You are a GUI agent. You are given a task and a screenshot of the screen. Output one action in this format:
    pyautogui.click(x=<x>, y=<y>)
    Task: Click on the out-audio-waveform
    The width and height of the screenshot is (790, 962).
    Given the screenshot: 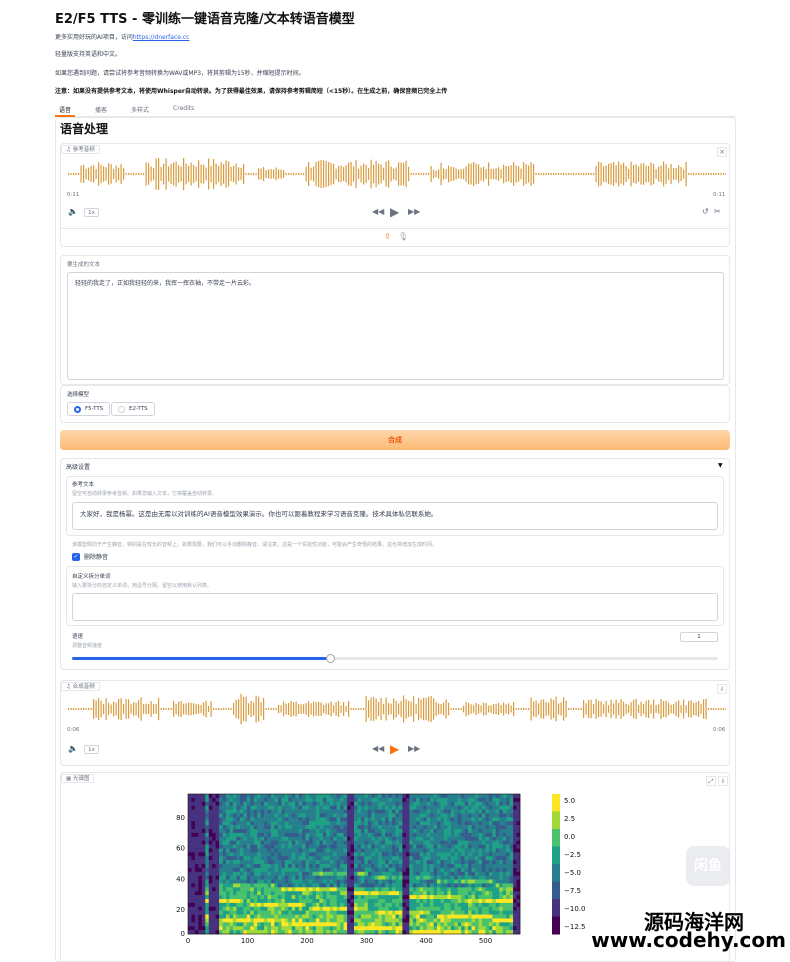 What is the action you would take?
    pyautogui.click(x=396, y=709)
    